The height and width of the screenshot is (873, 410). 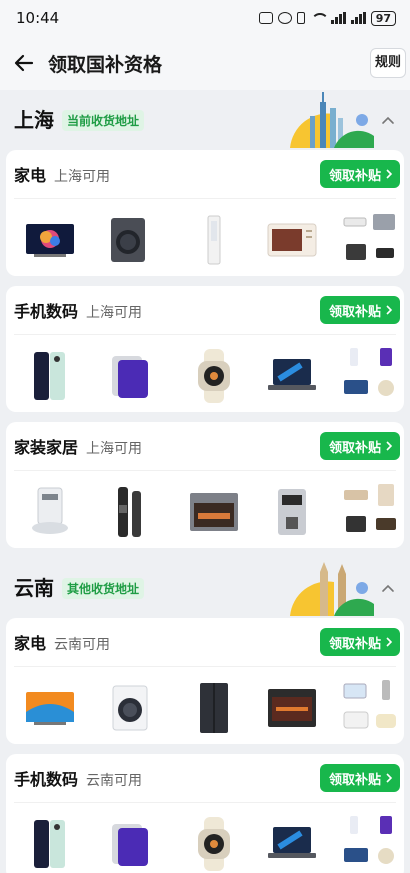 What do you see at coordinates (292, 512) in the screenshot?
I see `coffee-machine-icon` at bounding box center [292, 512].